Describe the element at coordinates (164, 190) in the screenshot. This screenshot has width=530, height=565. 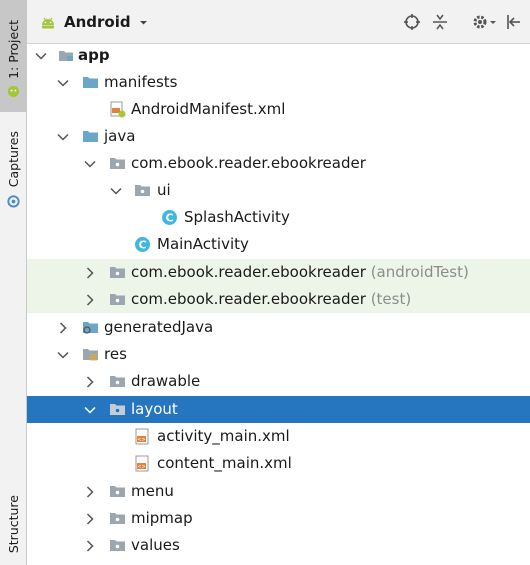
I see `tree-label-ui: ui` at that location.